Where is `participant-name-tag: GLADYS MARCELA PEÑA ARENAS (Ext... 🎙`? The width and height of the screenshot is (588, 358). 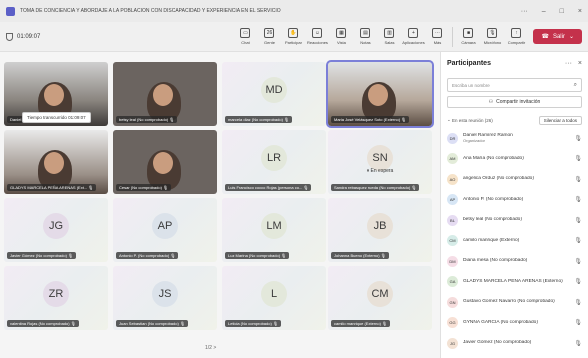 participant-name-tag: GLADYS MARCELA PEÑA ARENAS (Ext... 🎙 is located at coordinates (52, 187).